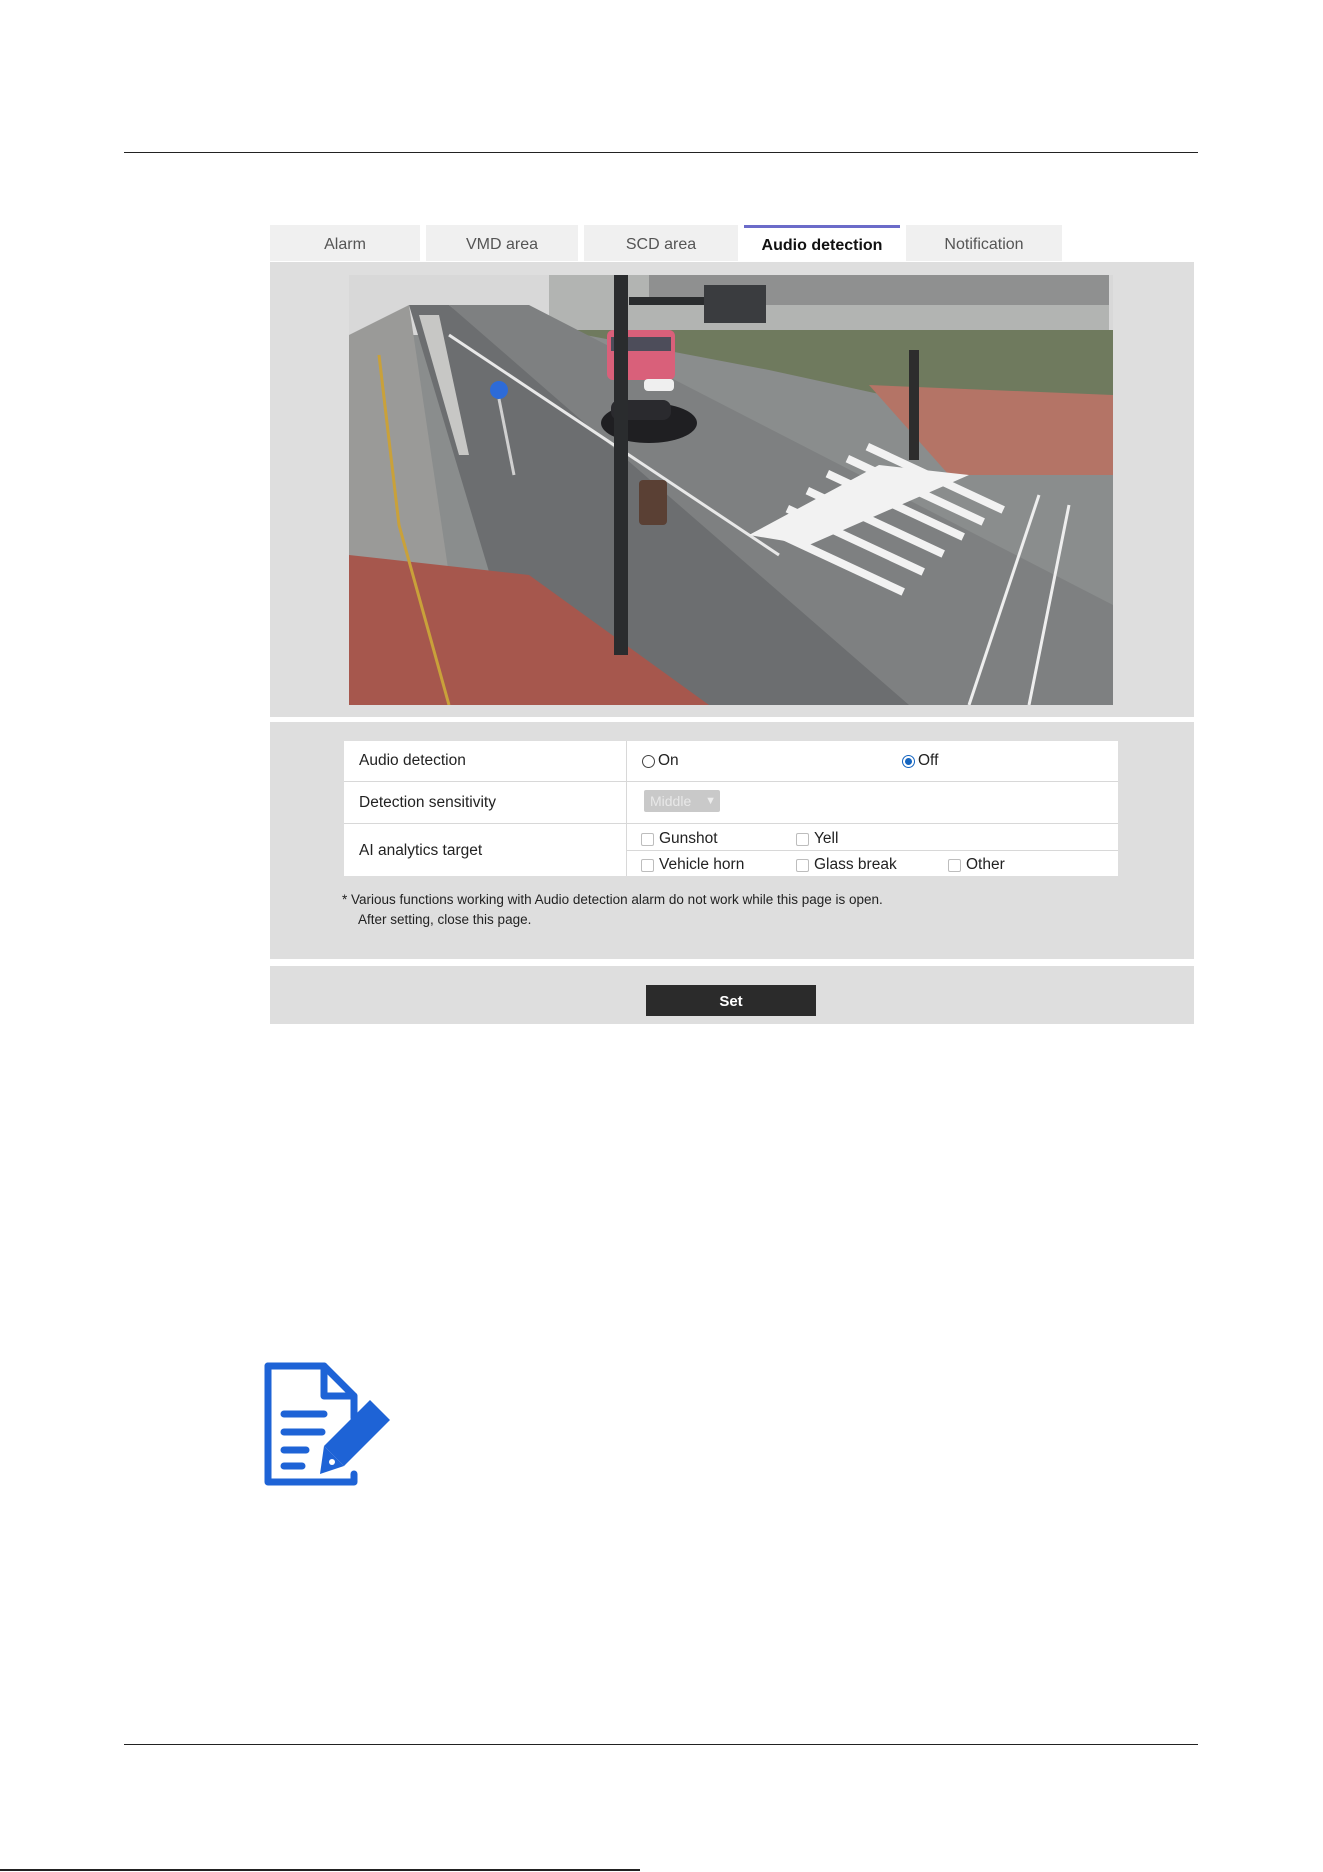 The image size is (1323, 1872). I want to click on audio-detection-on-radio, so click(648, 761).